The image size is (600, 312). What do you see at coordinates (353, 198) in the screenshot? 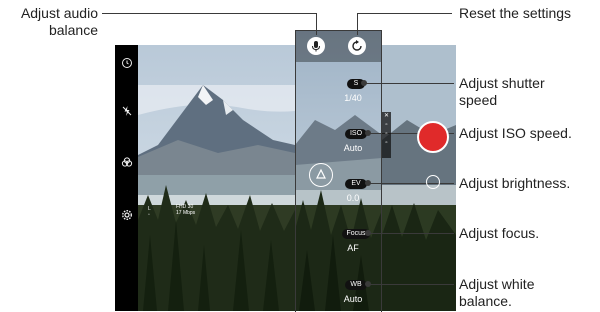
I see `ev-value: 0.0` at bounding box center [353, 198].